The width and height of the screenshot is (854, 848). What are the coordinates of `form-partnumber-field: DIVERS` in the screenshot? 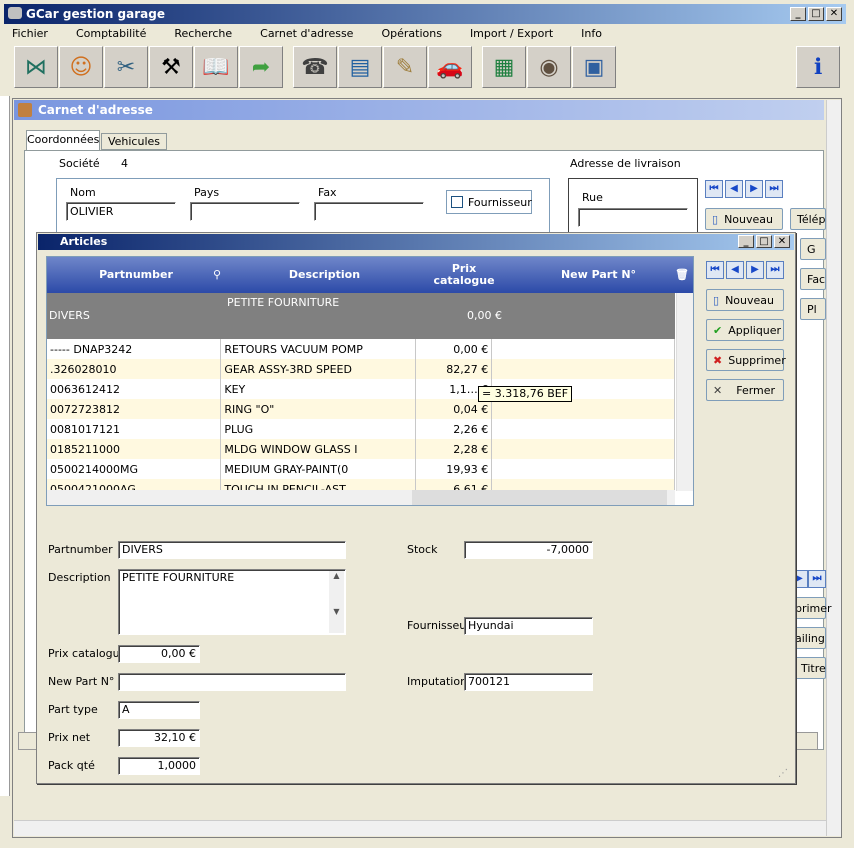 It's located at (232, 550).